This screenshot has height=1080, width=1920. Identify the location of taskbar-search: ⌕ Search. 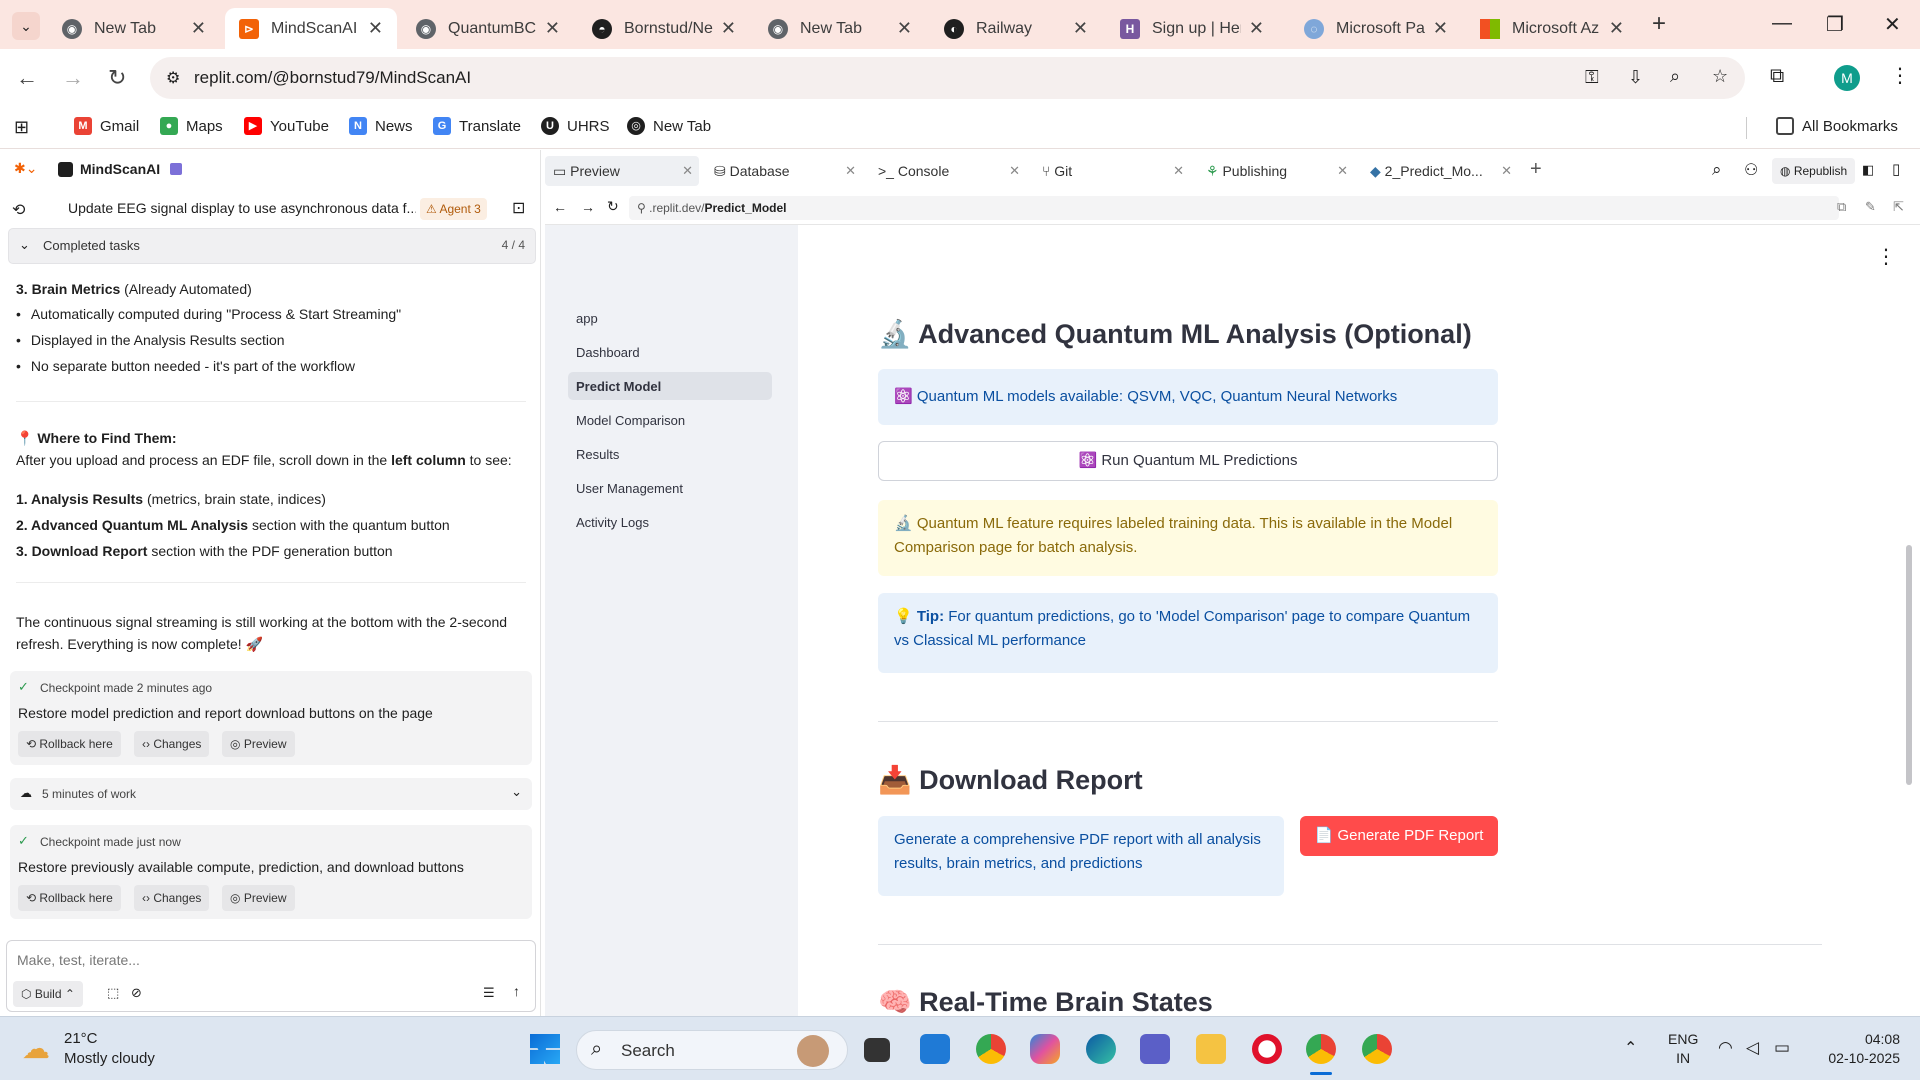
(712, 1050).